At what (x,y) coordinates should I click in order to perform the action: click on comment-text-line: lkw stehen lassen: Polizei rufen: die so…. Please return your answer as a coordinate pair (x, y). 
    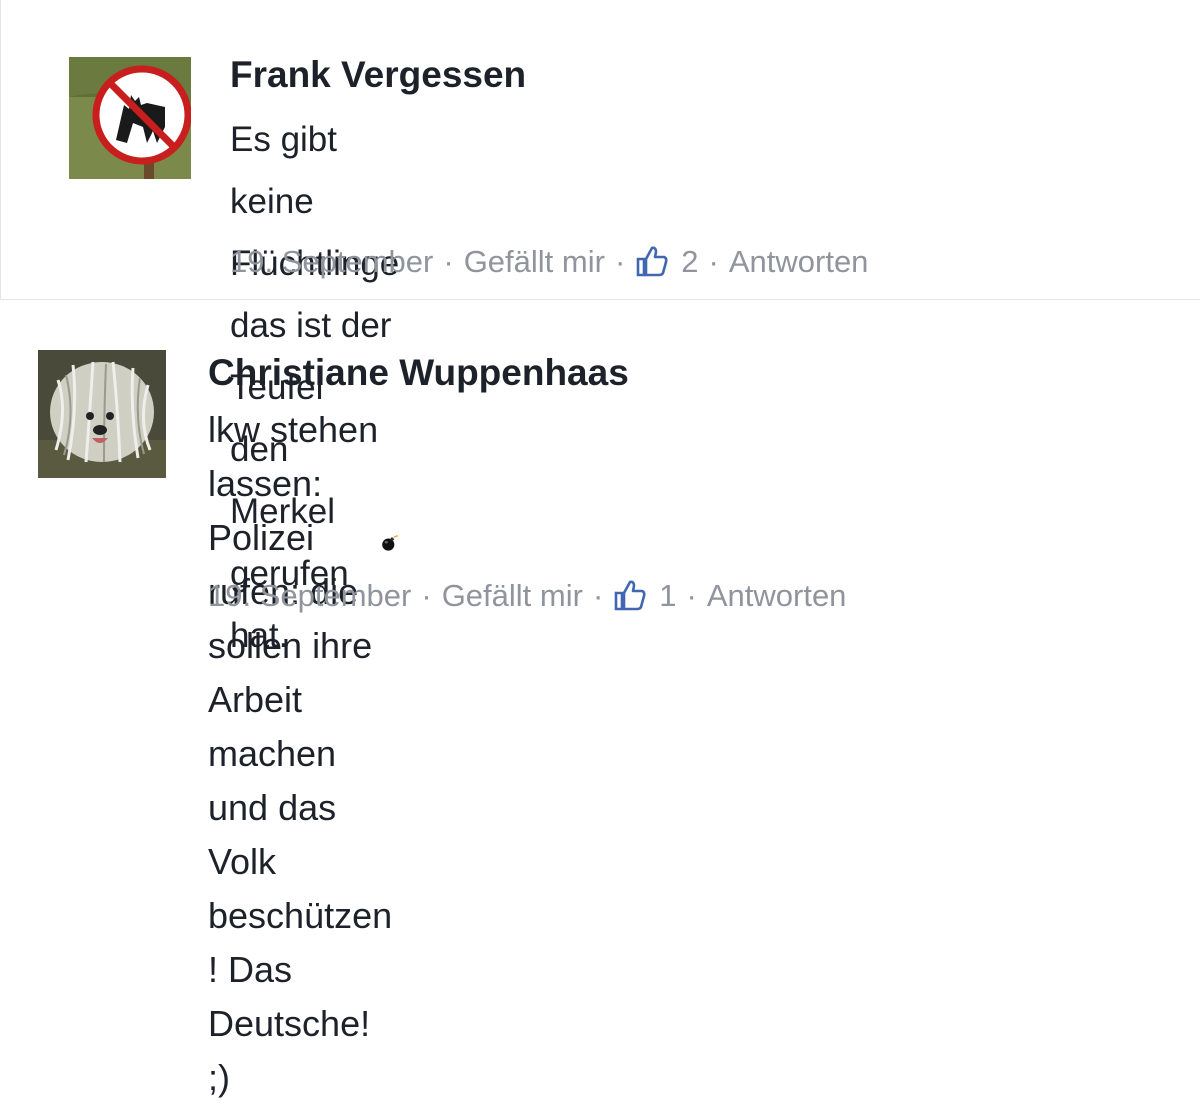
    Looking at the image, I should click on (293, 537).